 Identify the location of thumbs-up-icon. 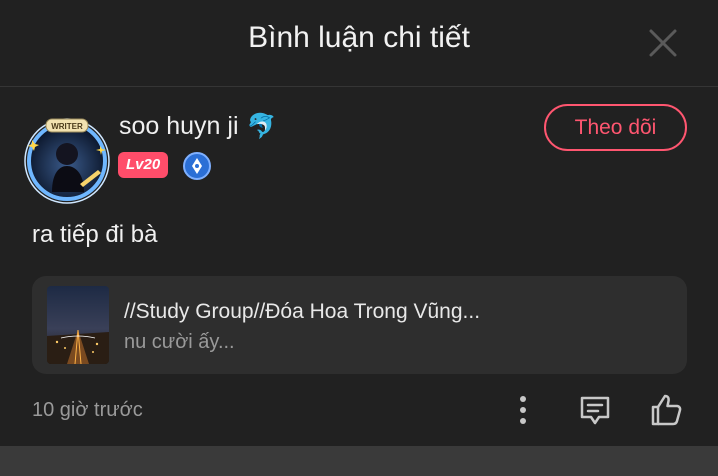
(666, 410).